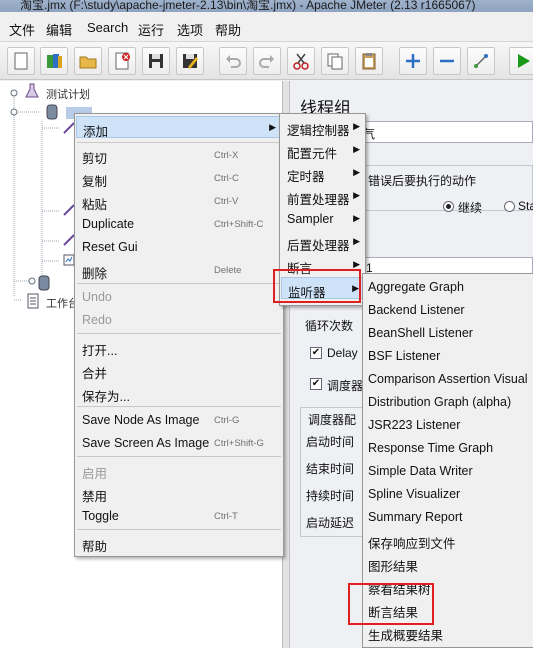 This screenshot has height=648, width=533. Describe the element at coordinates (413, 61) in the screenshot. I see `expand-icon` at that location.